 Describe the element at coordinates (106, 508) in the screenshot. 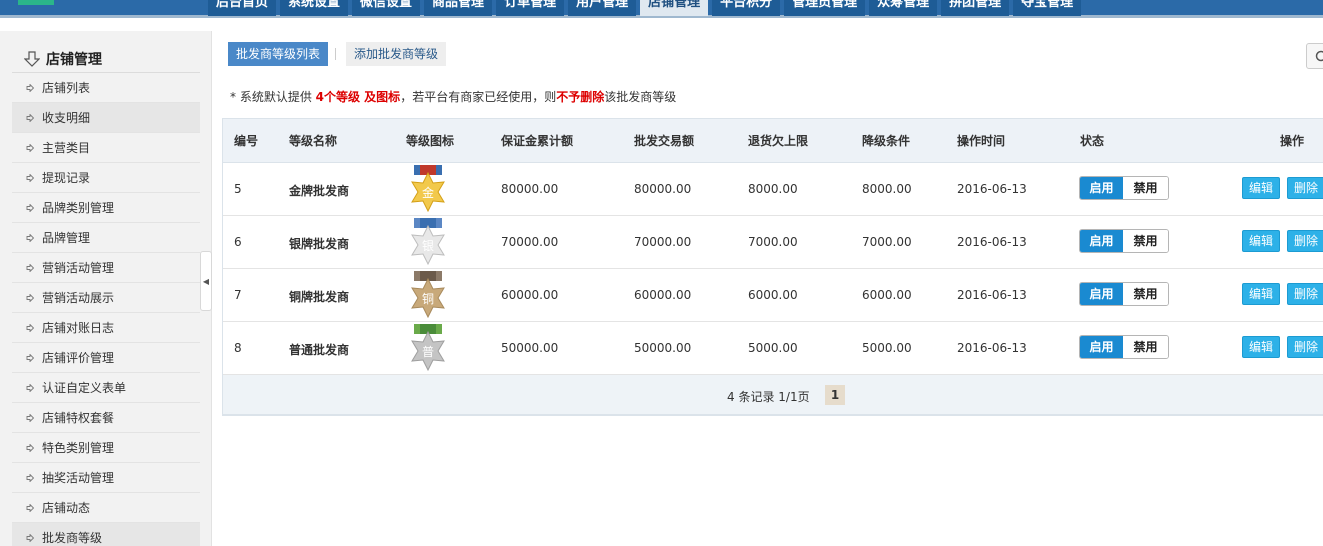

I see `sidebar-item-shop-news: 店铺动态` at that location.